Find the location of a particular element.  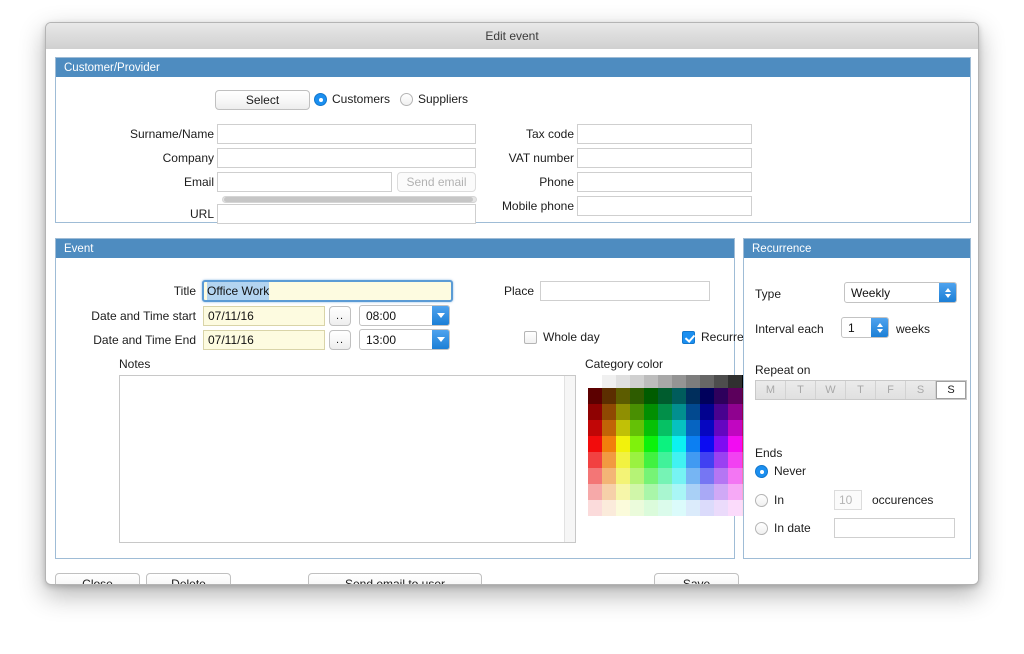

ends-in-date-radio is located at coordinates (761, 528).